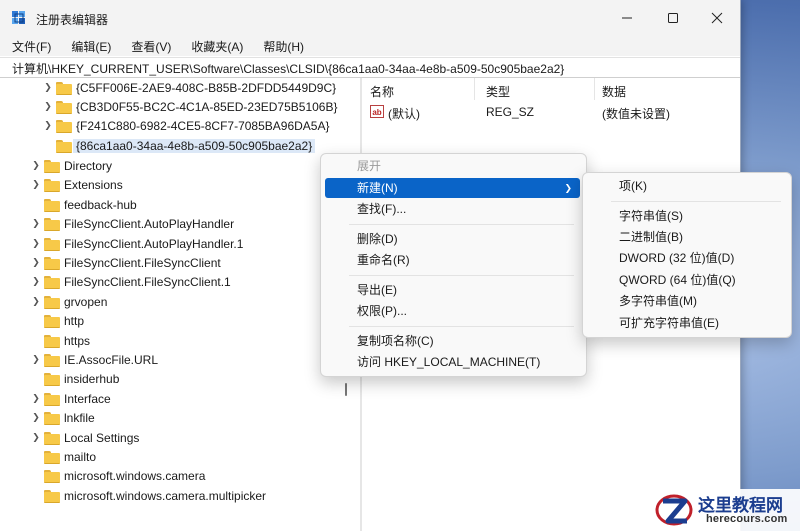 This screenshot has width=800, height=531. I want to click on tree-item: ❯ Directory, so click(71, 165).